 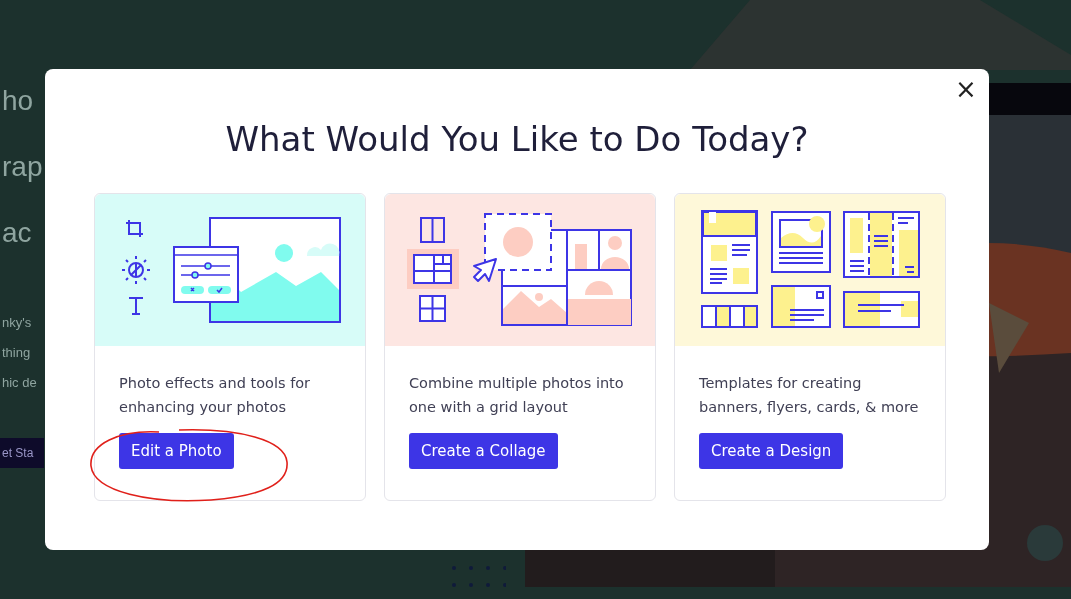 I want to click on get-started-button: et Sta, so click(x=22, y=453).